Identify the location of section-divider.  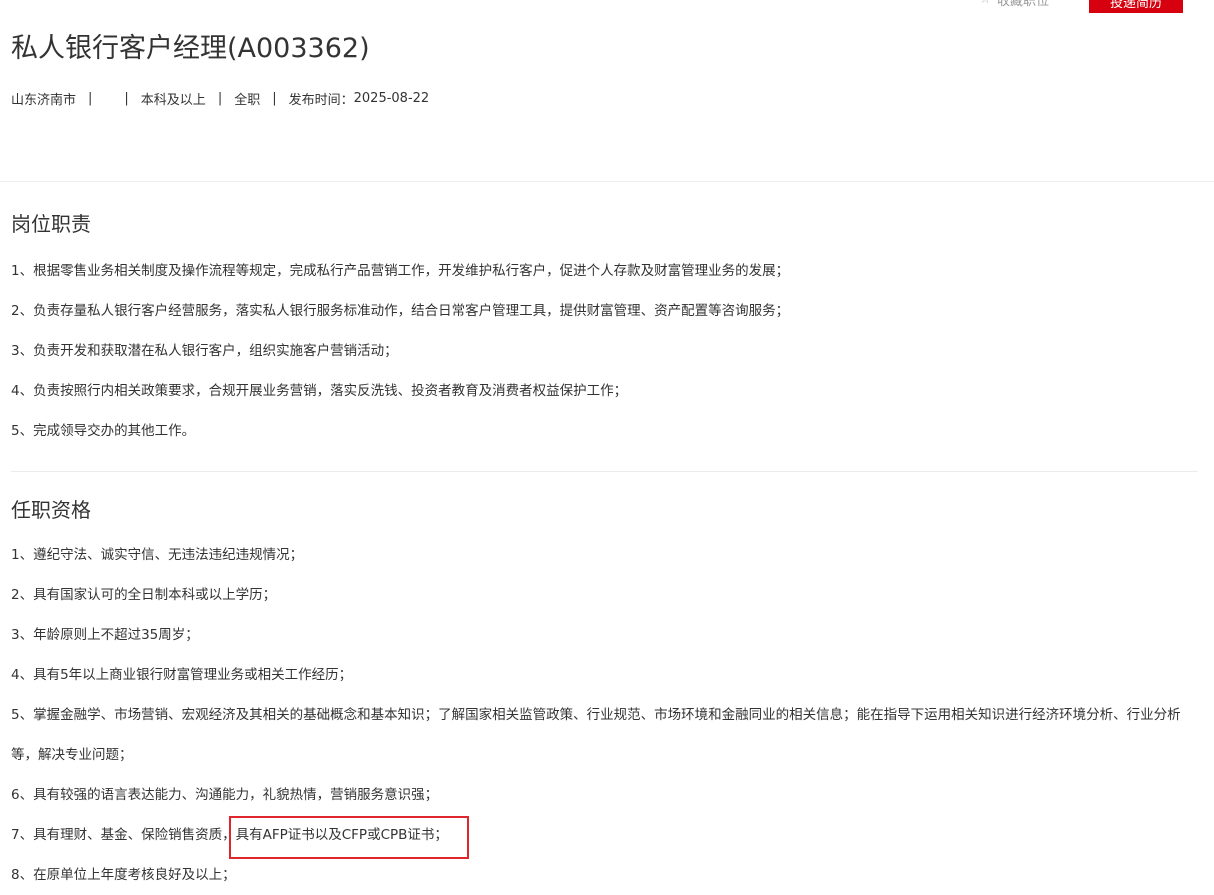
(604, 471).